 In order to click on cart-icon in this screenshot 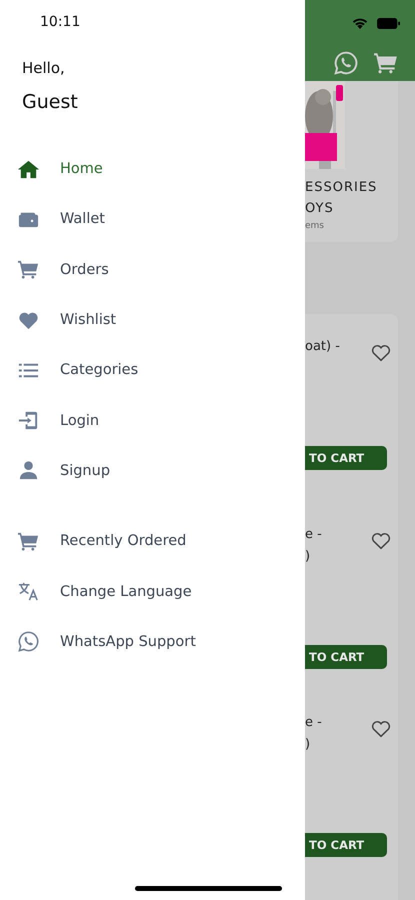, I will do `click(28, 270)`.